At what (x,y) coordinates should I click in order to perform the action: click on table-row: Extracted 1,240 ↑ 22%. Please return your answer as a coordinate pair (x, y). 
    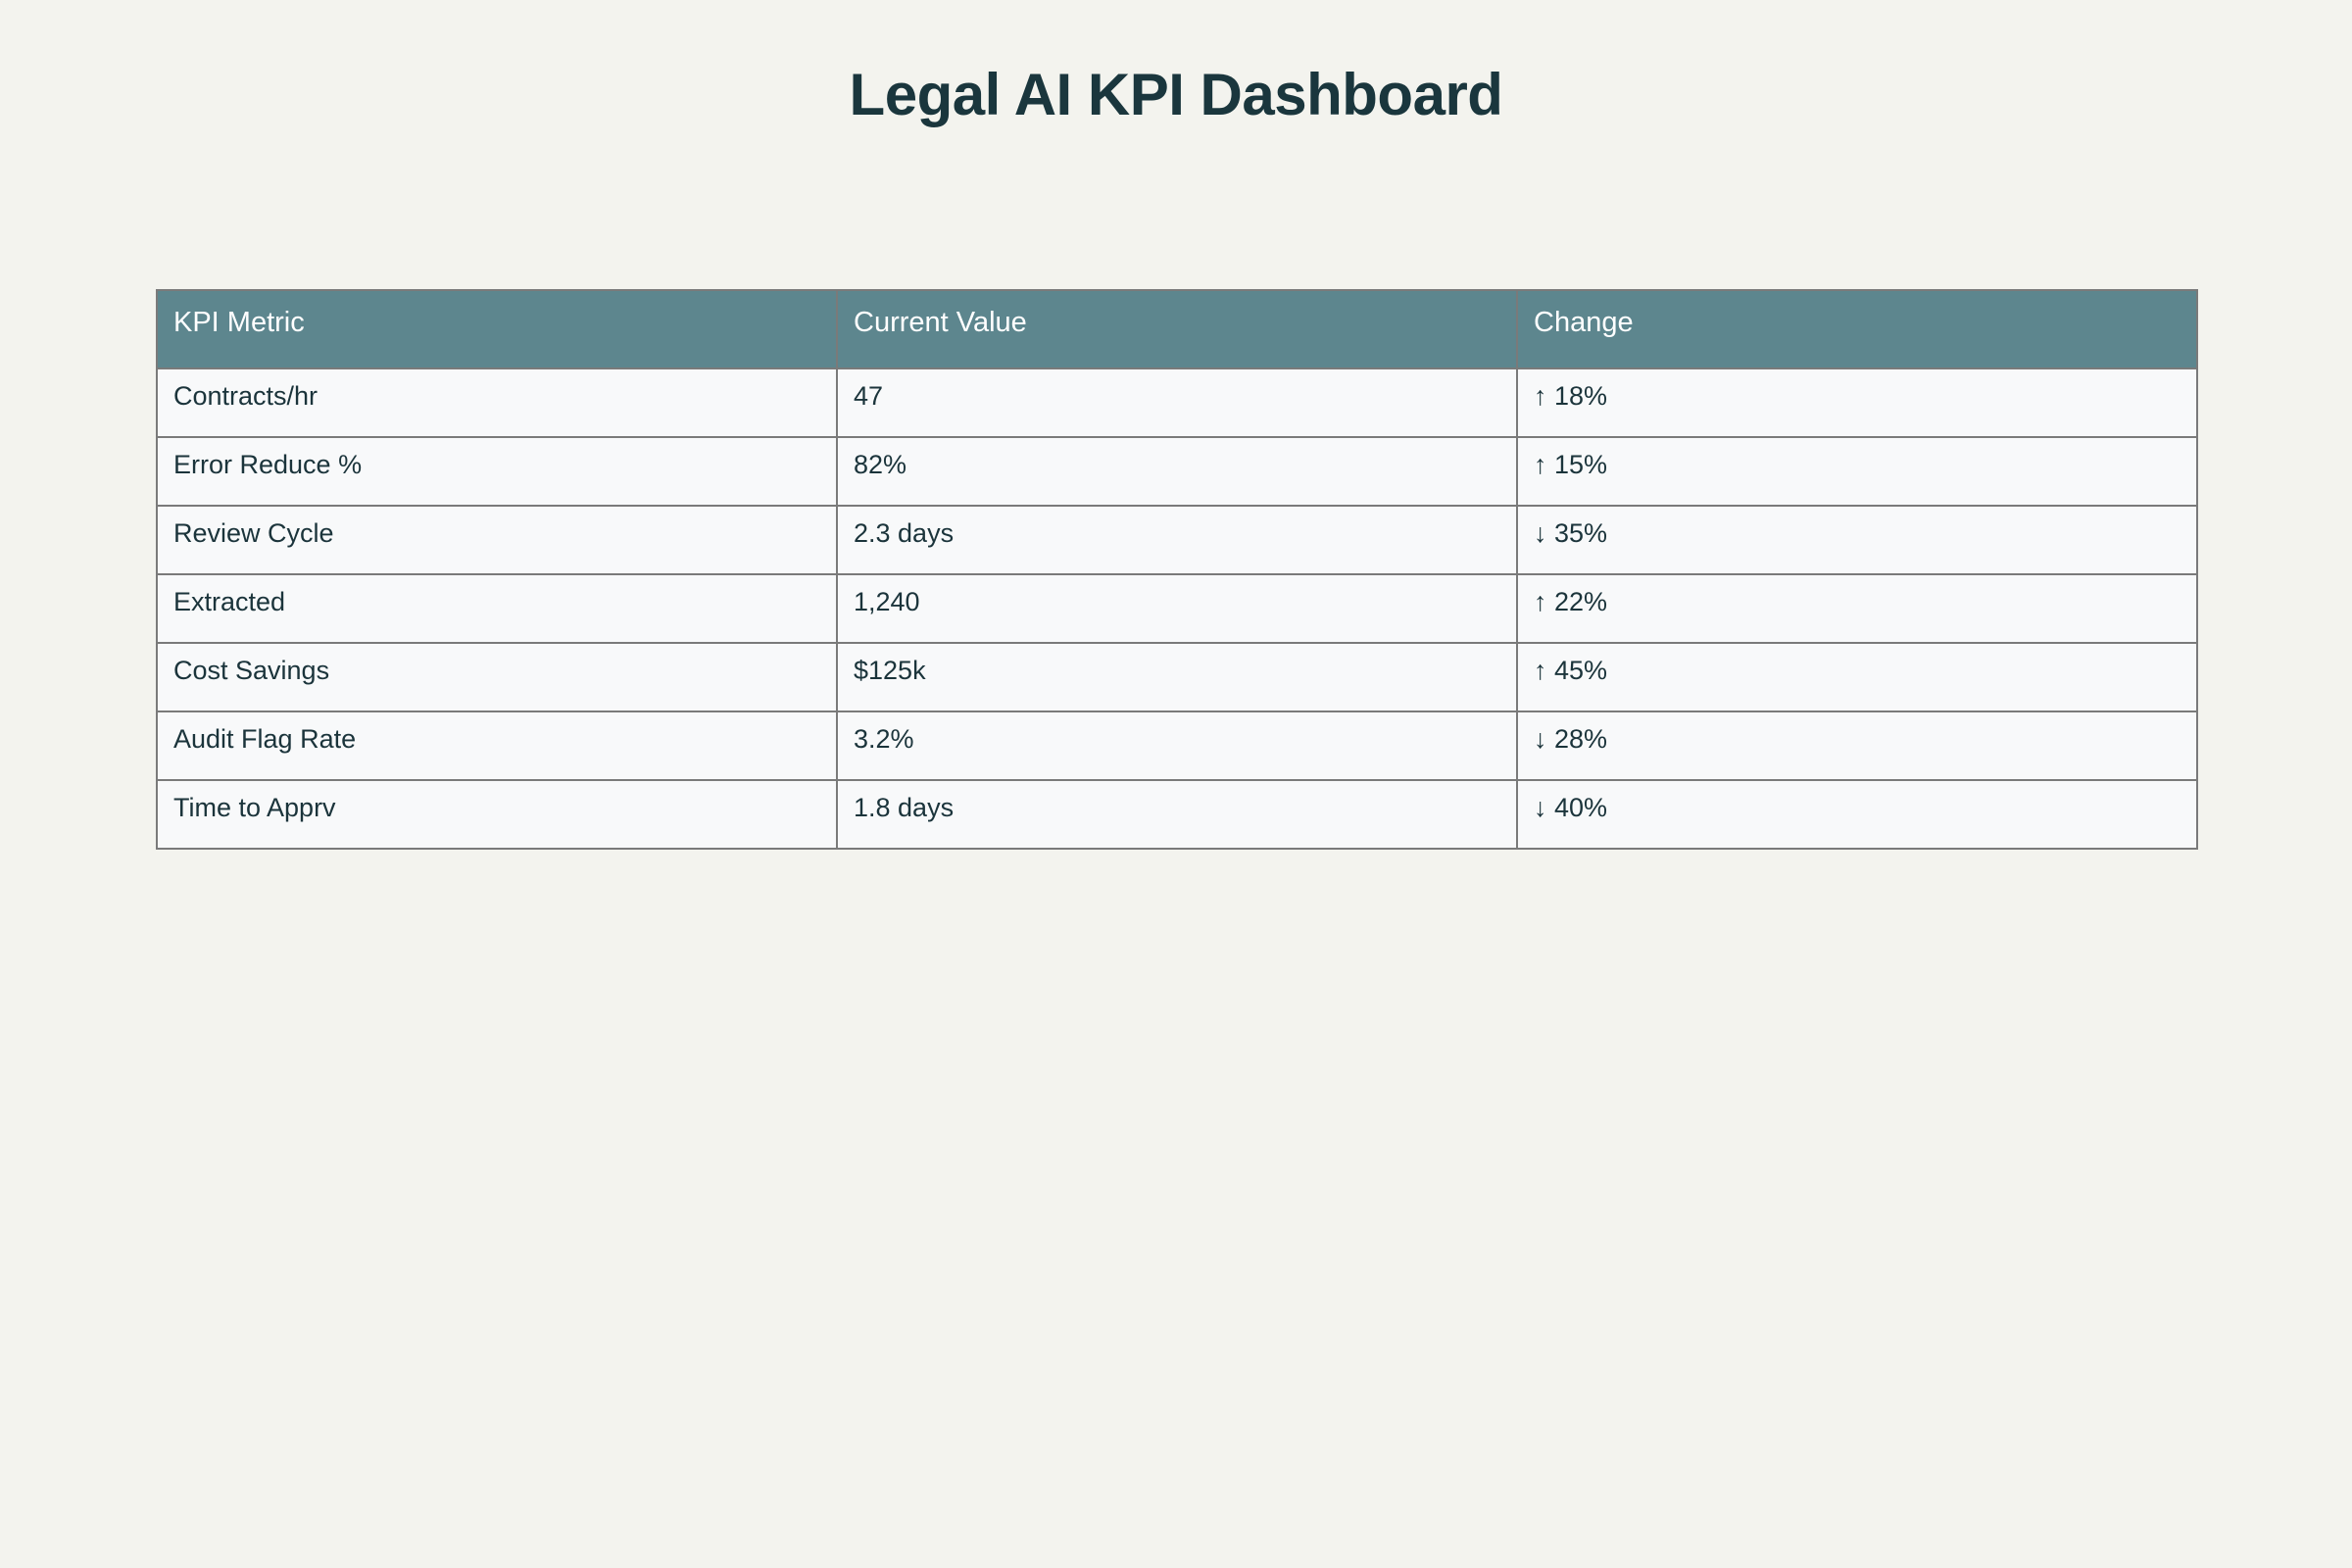
    Looking at the image, I should click on (1177, 608).